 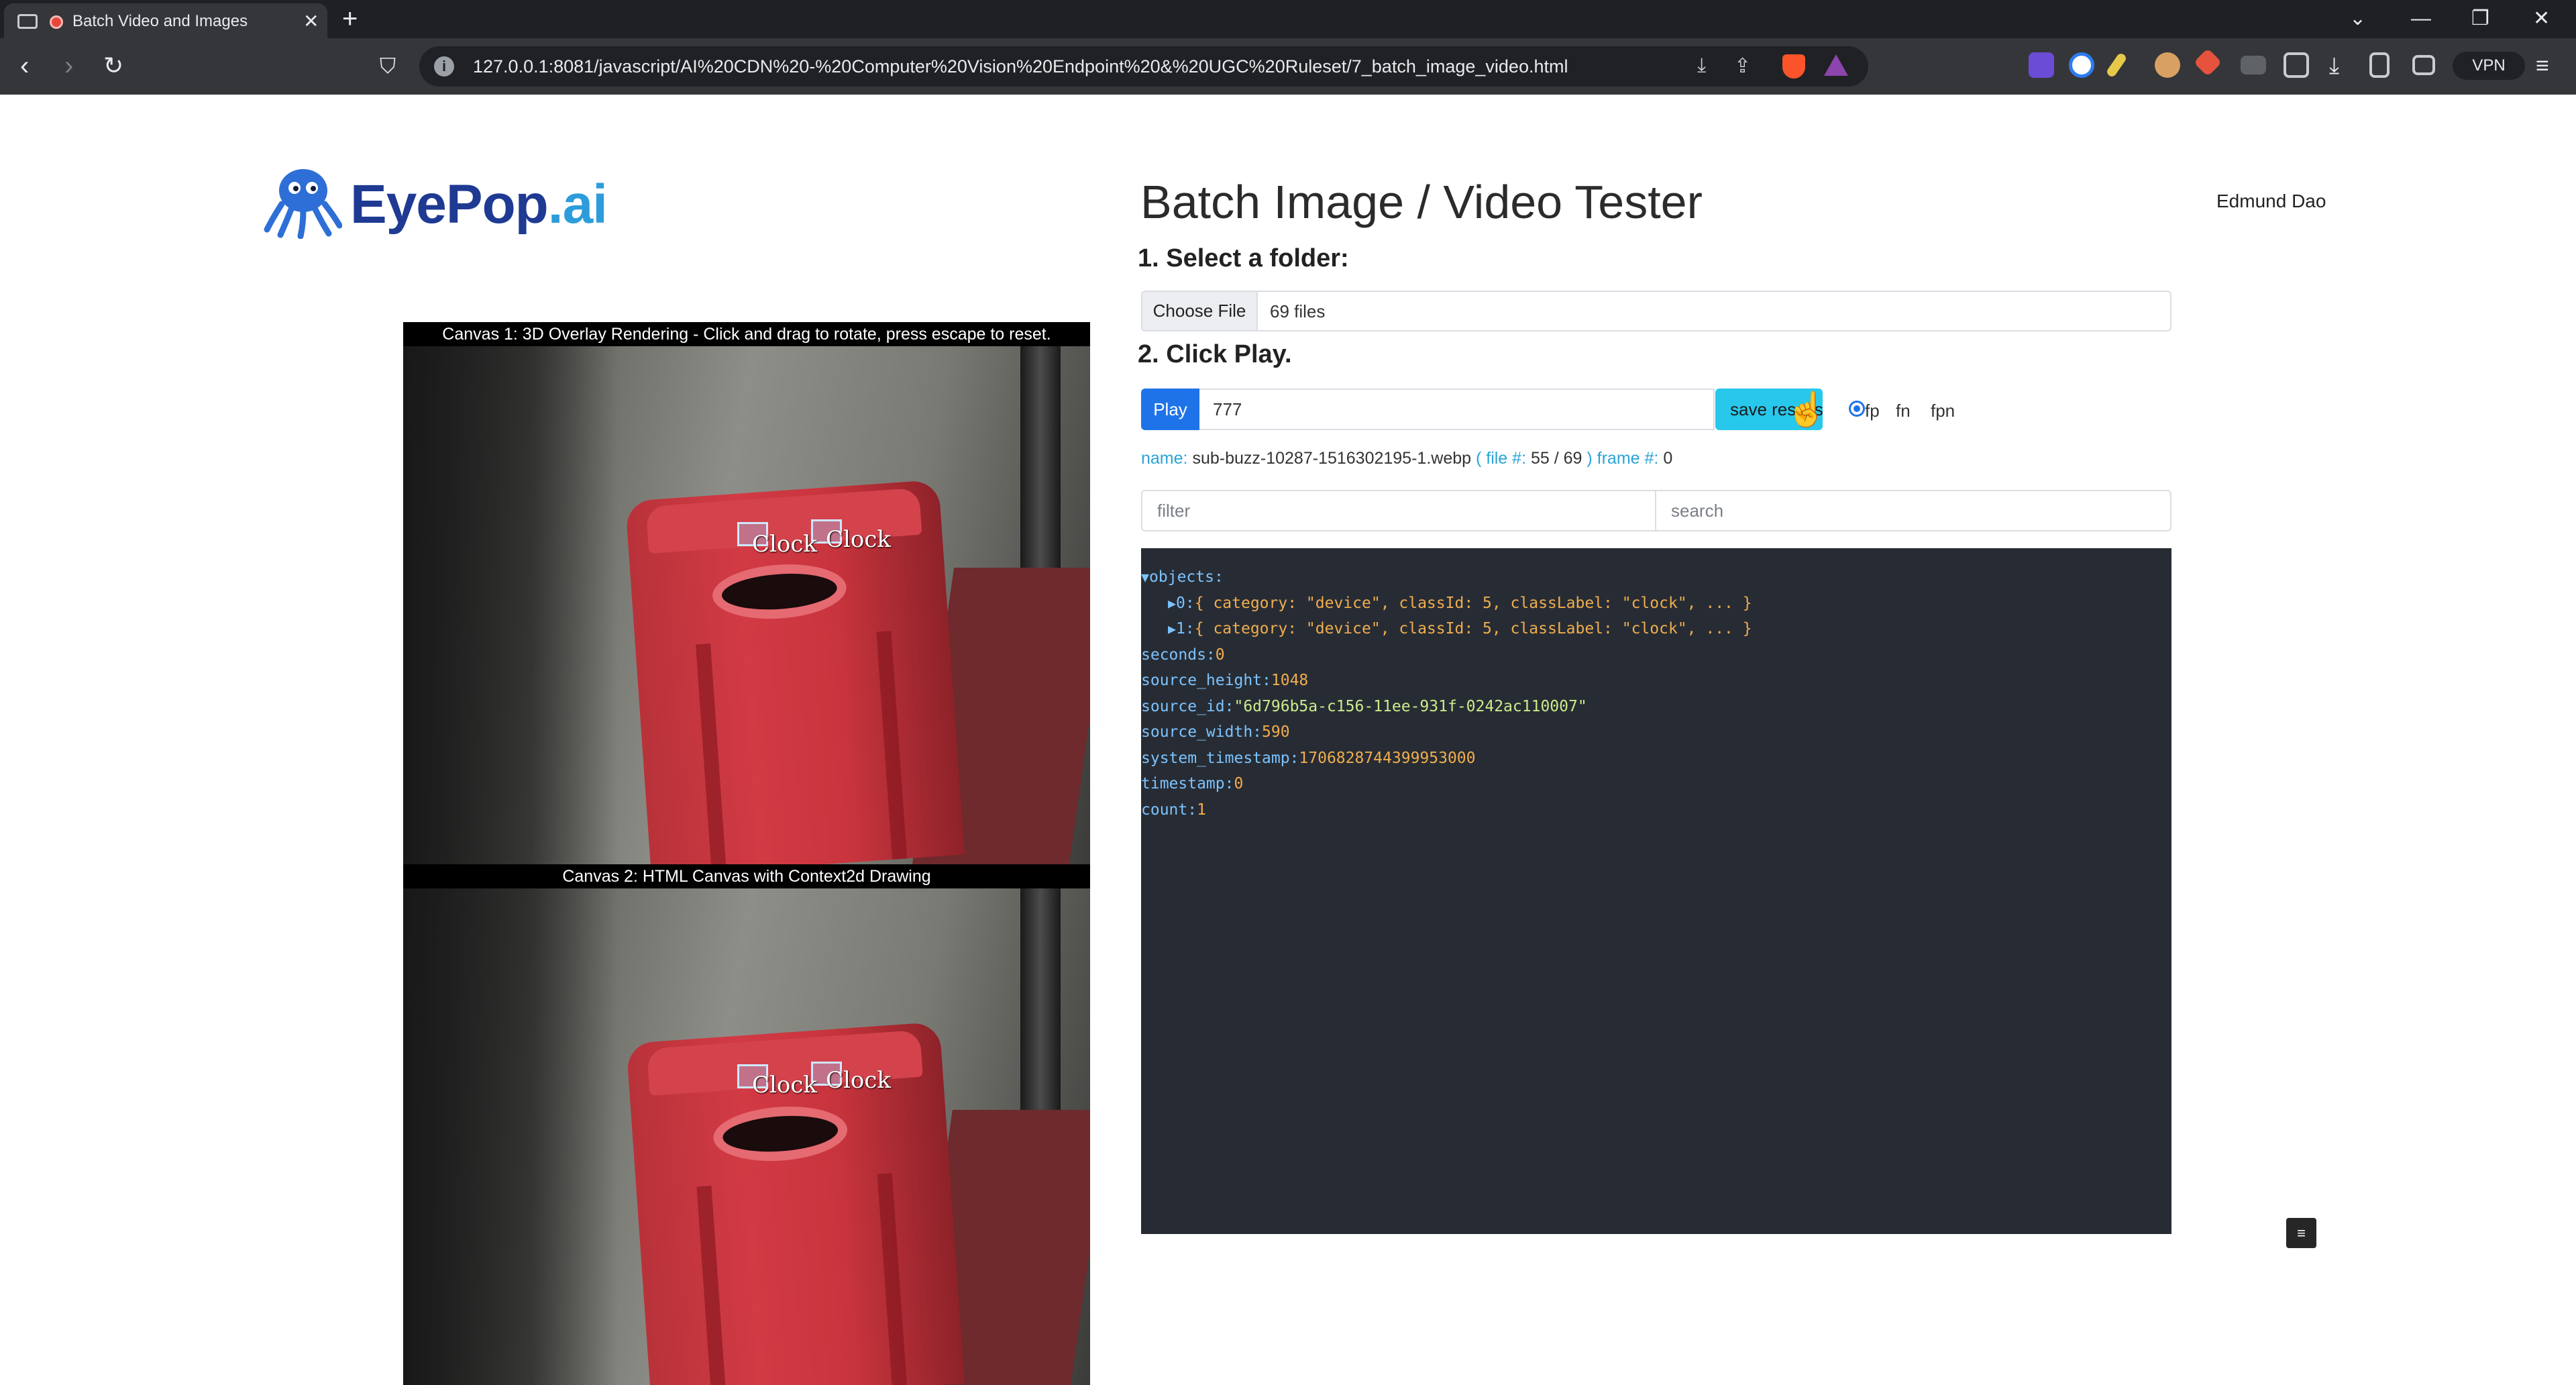 What do you see at coordinates (388, 66) in the screenshot?
I see `bookmark-icon: ⛉` at bounding box center [388, 66].